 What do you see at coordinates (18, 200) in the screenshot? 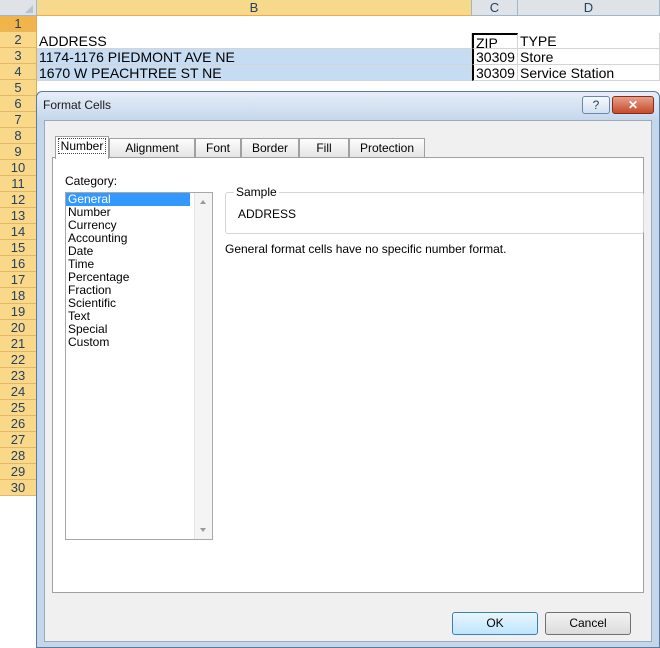
I see `row-header-12: 12` at bounding box center [18, 200].